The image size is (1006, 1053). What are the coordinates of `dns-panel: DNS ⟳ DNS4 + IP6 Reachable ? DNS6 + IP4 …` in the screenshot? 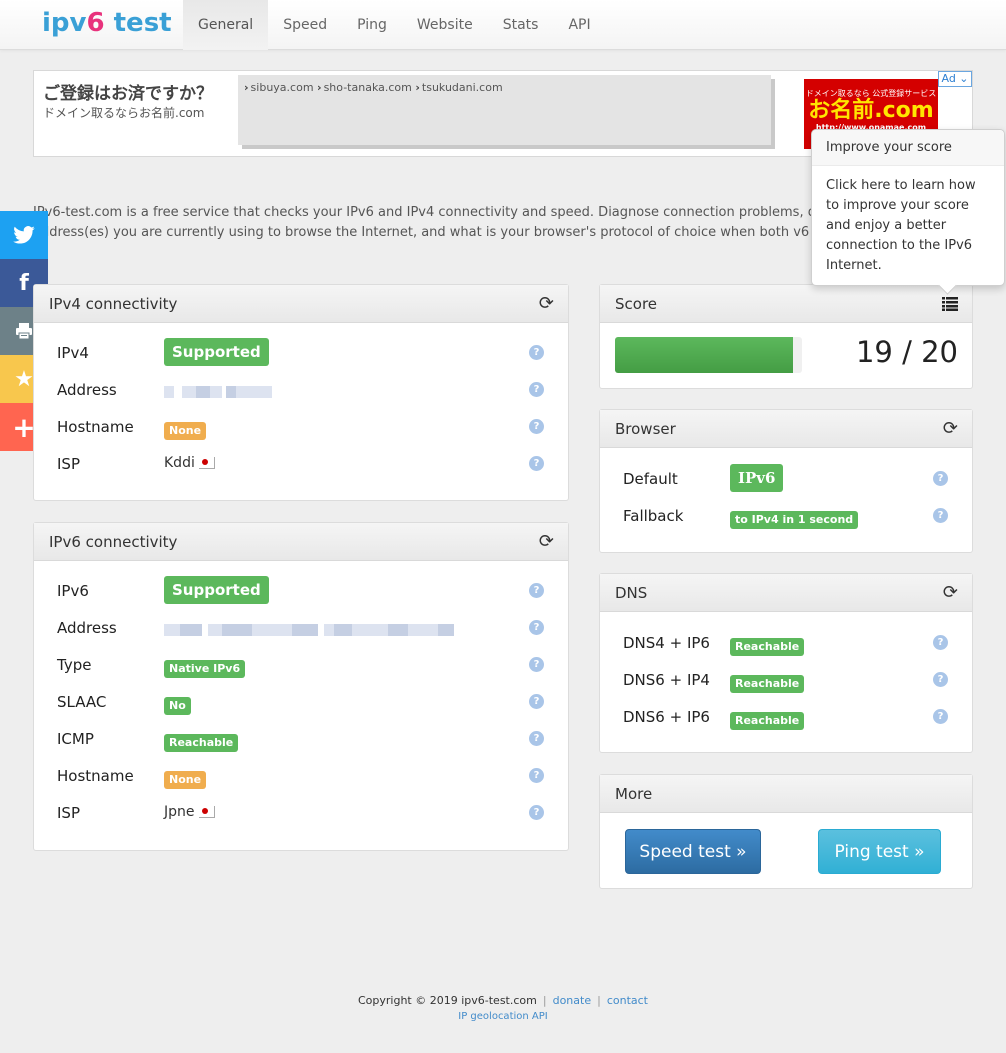 It's located at (786, 663).